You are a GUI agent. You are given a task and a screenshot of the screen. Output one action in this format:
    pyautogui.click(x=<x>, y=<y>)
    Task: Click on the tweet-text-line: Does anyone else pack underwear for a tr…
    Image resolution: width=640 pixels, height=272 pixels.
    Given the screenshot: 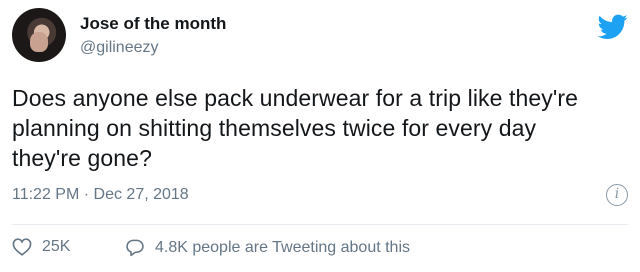 What is the action you would take?
    pyautogui.click(x=295, y=98)
    